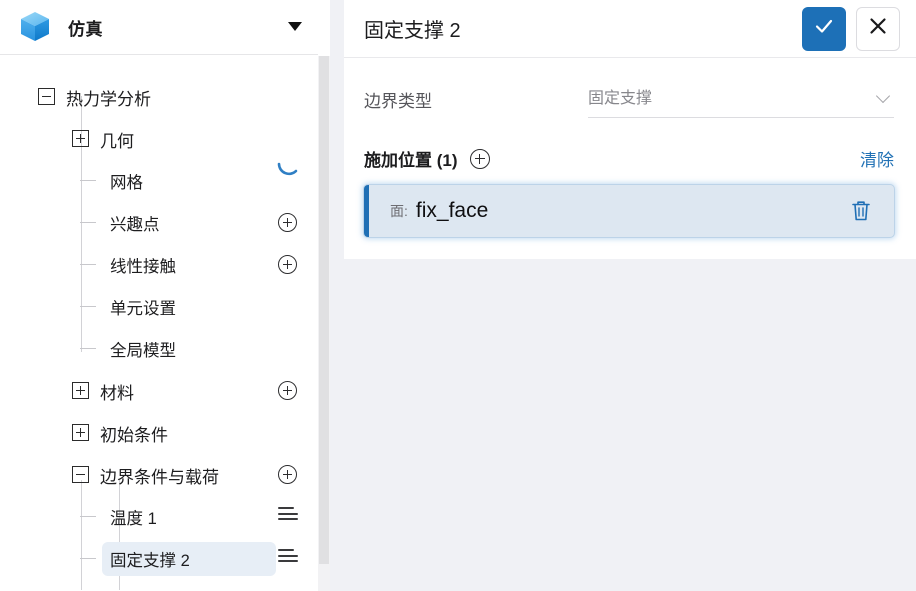 The width and height of the screenshot is (916, 591). I want to click on tree-item-label: 单元设置, so click(143, 309).